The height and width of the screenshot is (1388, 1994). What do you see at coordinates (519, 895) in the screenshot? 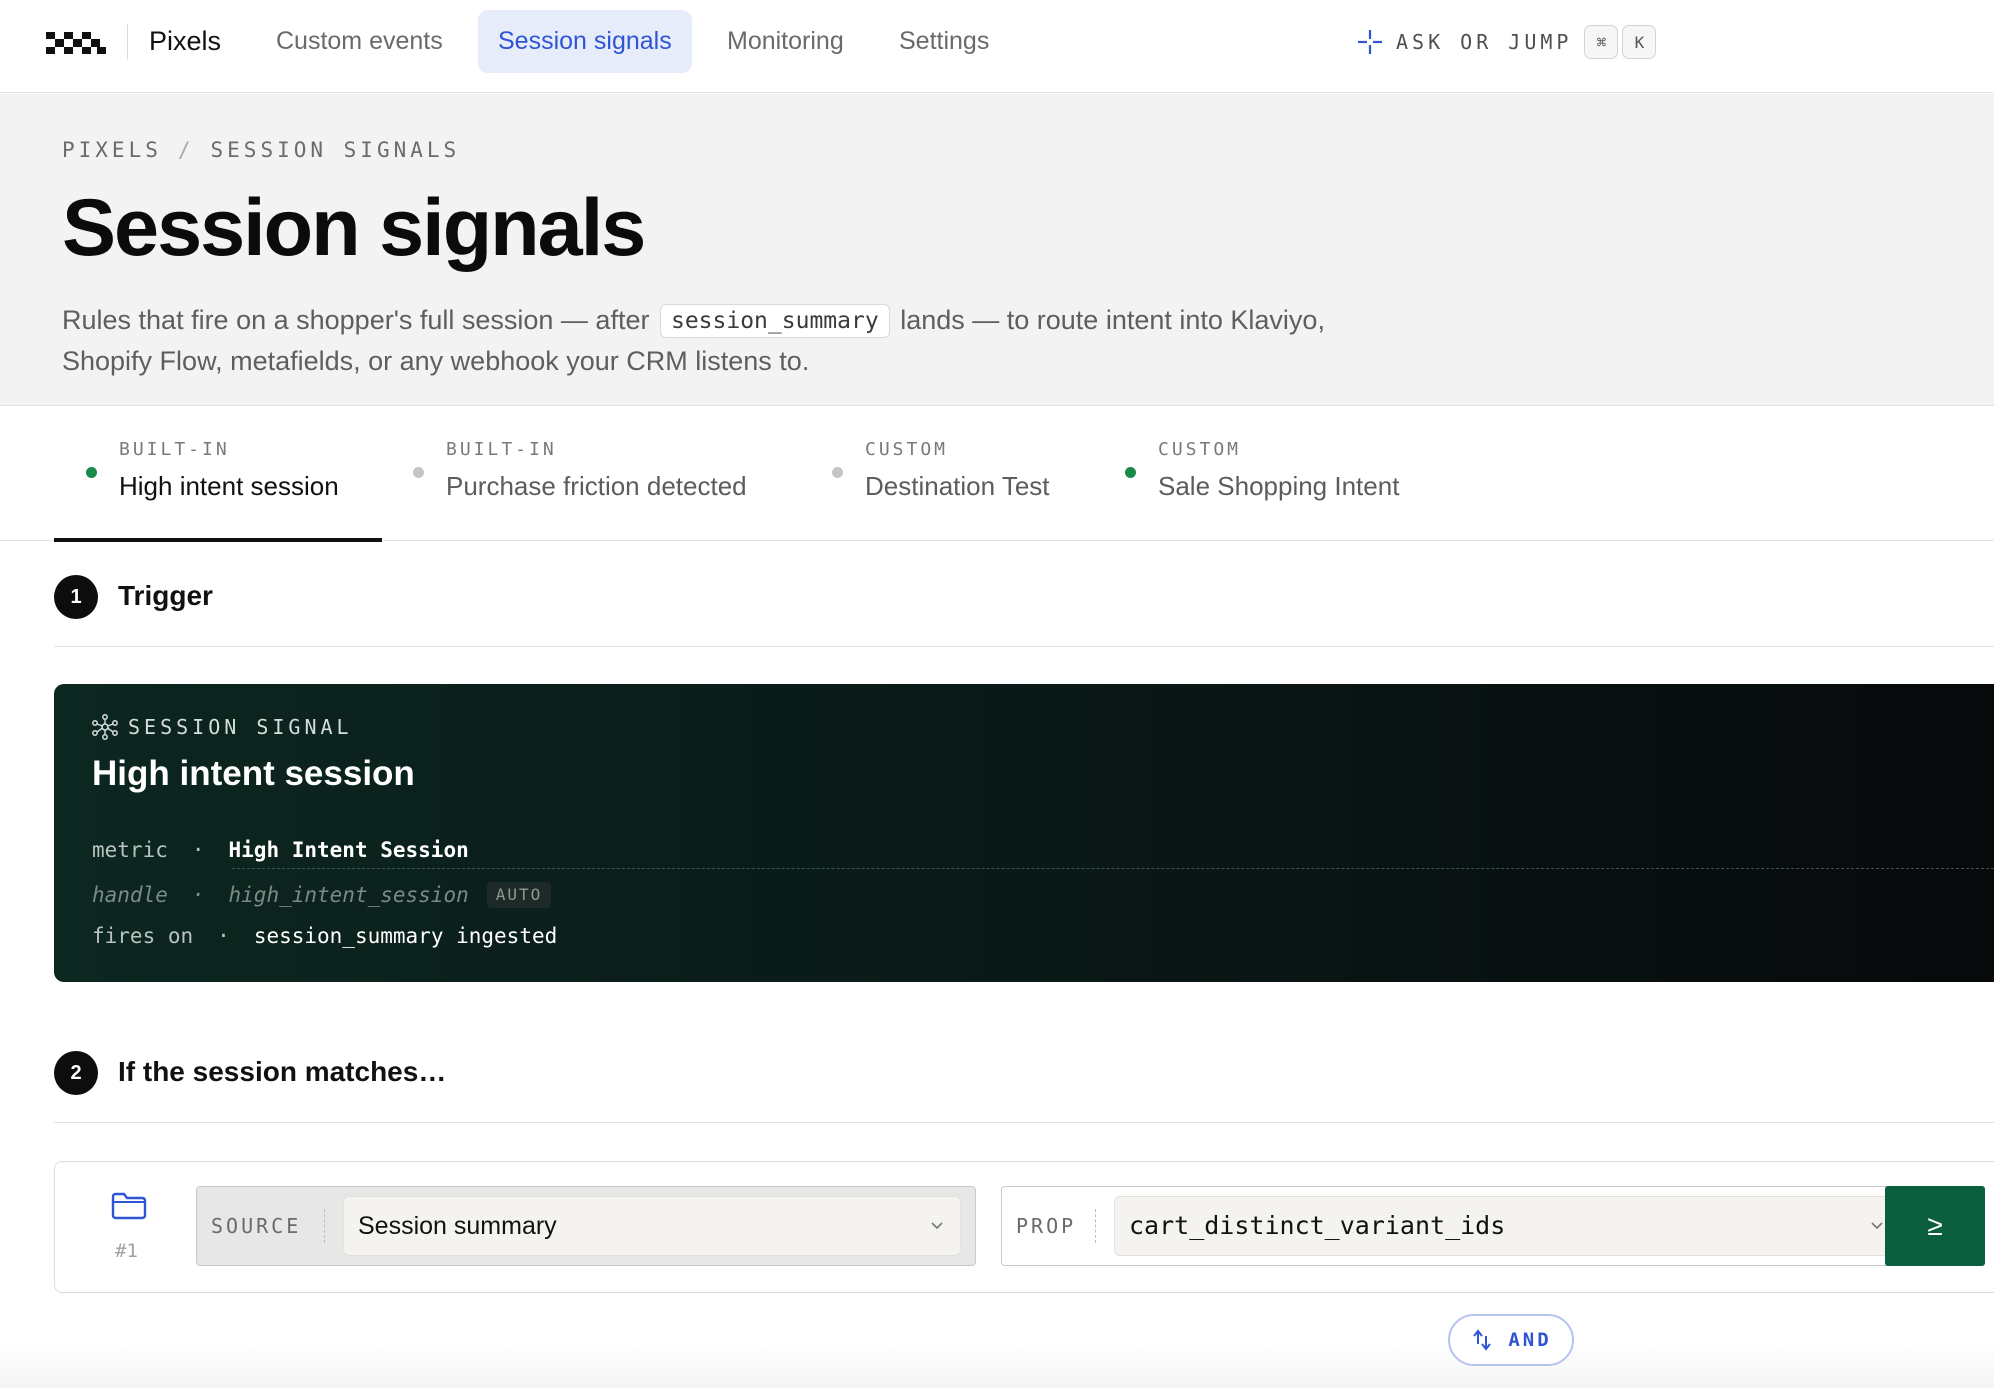
I see `auto-tag: AUTO` at bounding box center [519, 895].